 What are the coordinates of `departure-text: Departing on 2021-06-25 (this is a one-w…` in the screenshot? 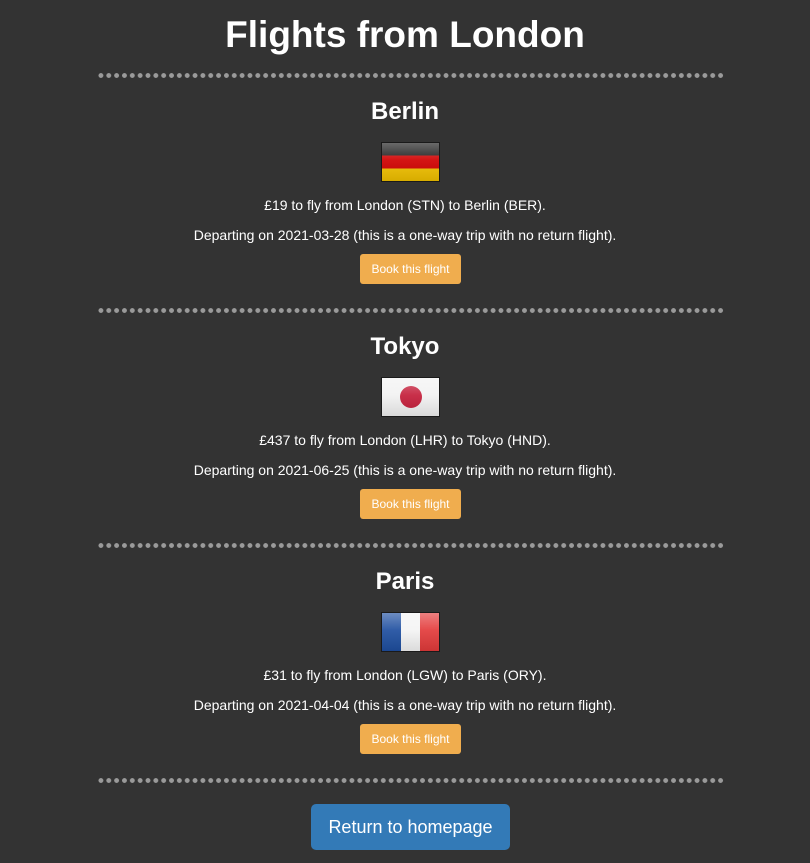 It's located at (405, 470).